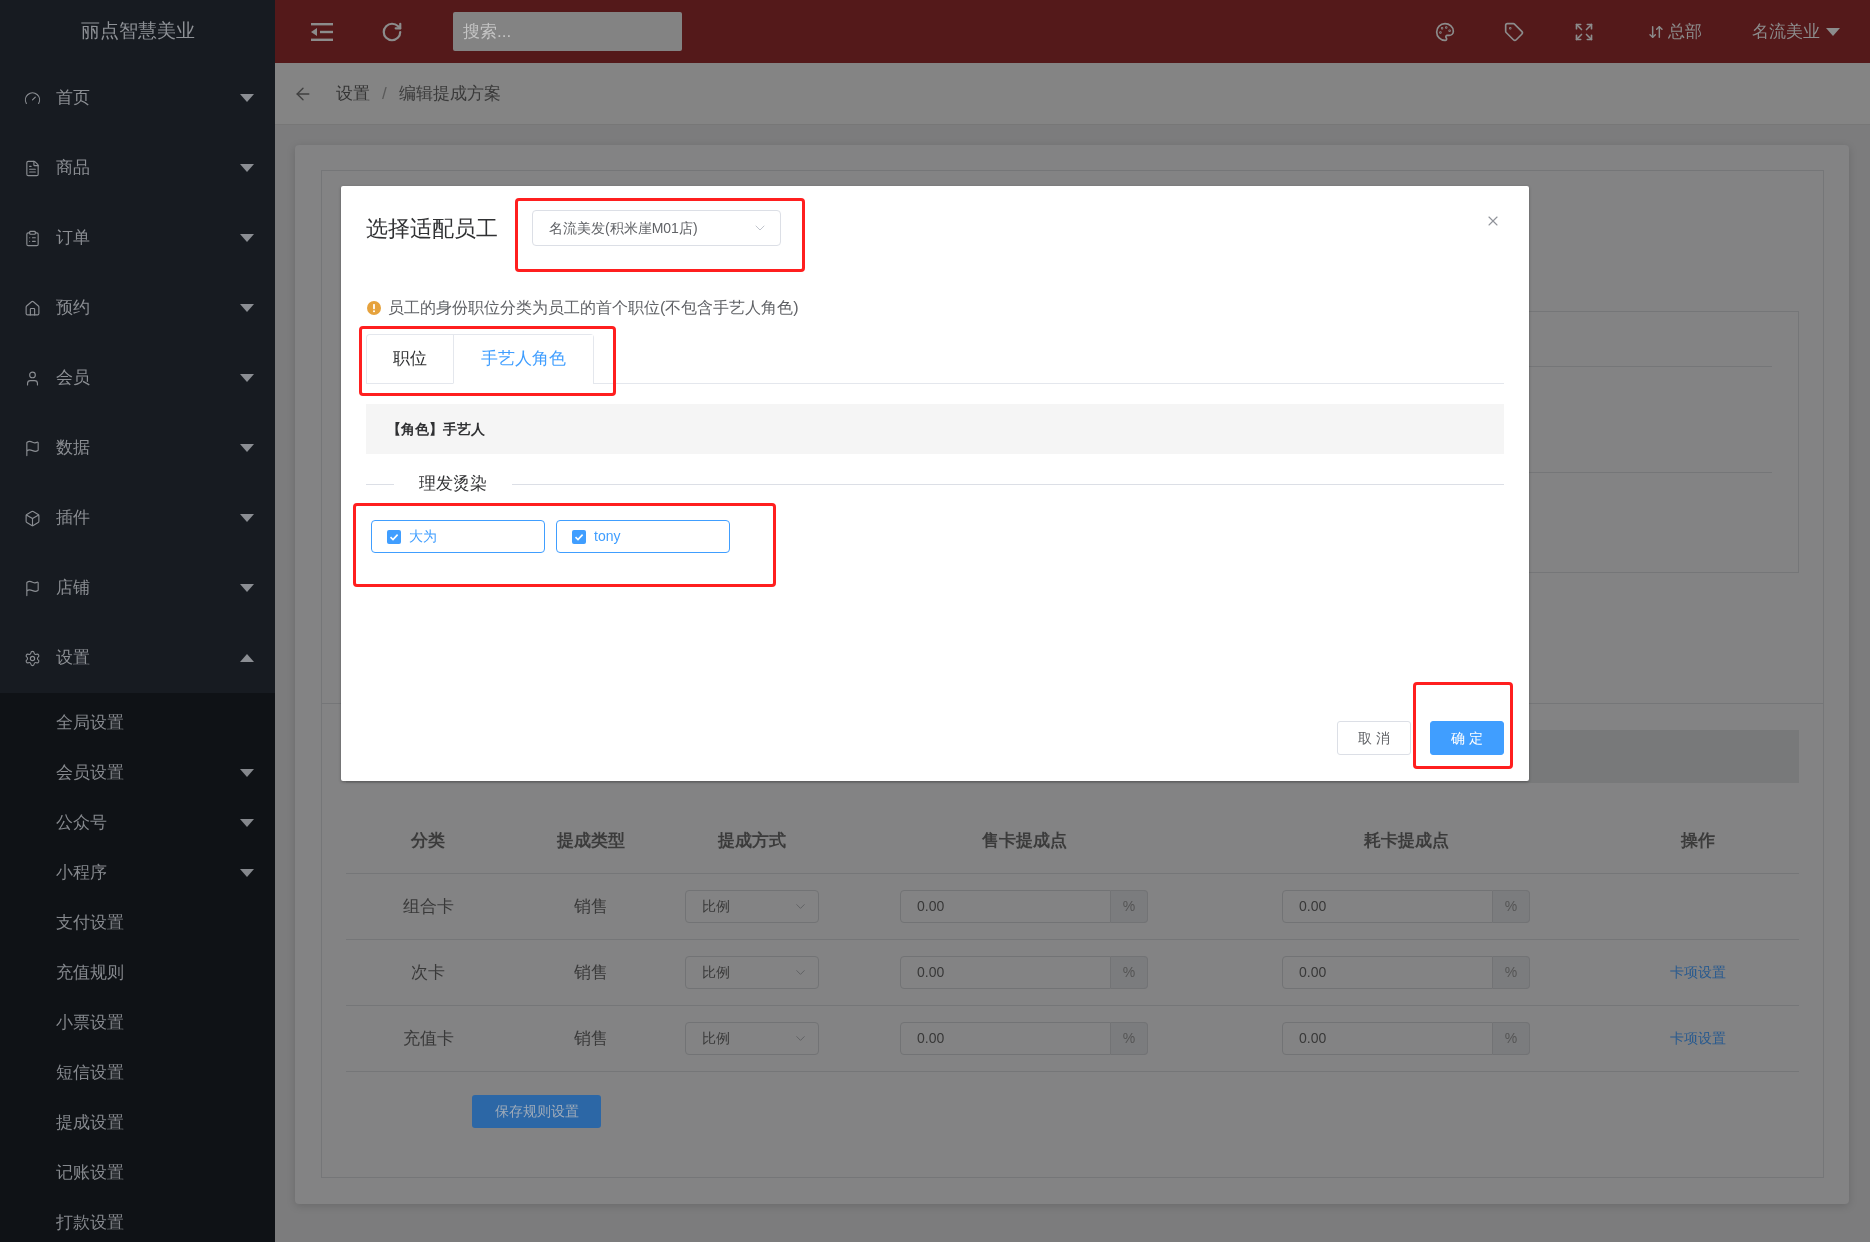 The image size is (1870, 1242). What do you see at coordinates (137, 238) in the screenshot?
I see `sidebar-item: 订单` at bounding box center [137, 238].